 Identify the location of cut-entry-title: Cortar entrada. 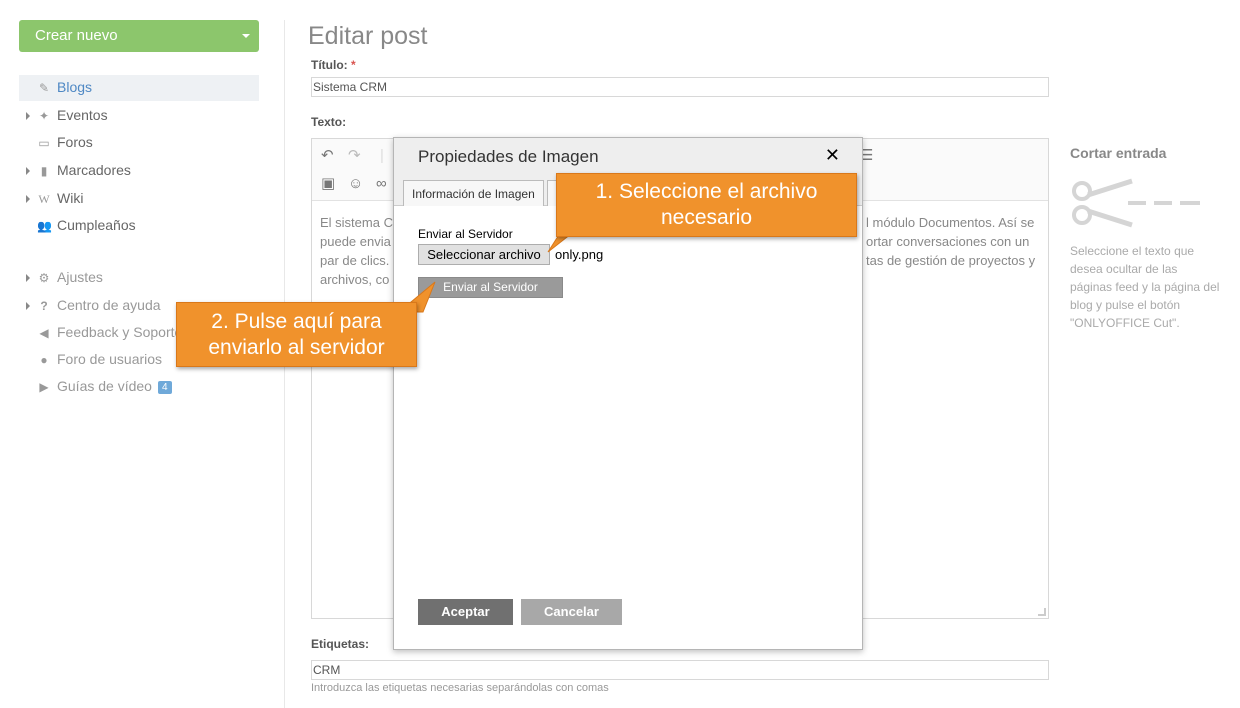
(1118, 153).